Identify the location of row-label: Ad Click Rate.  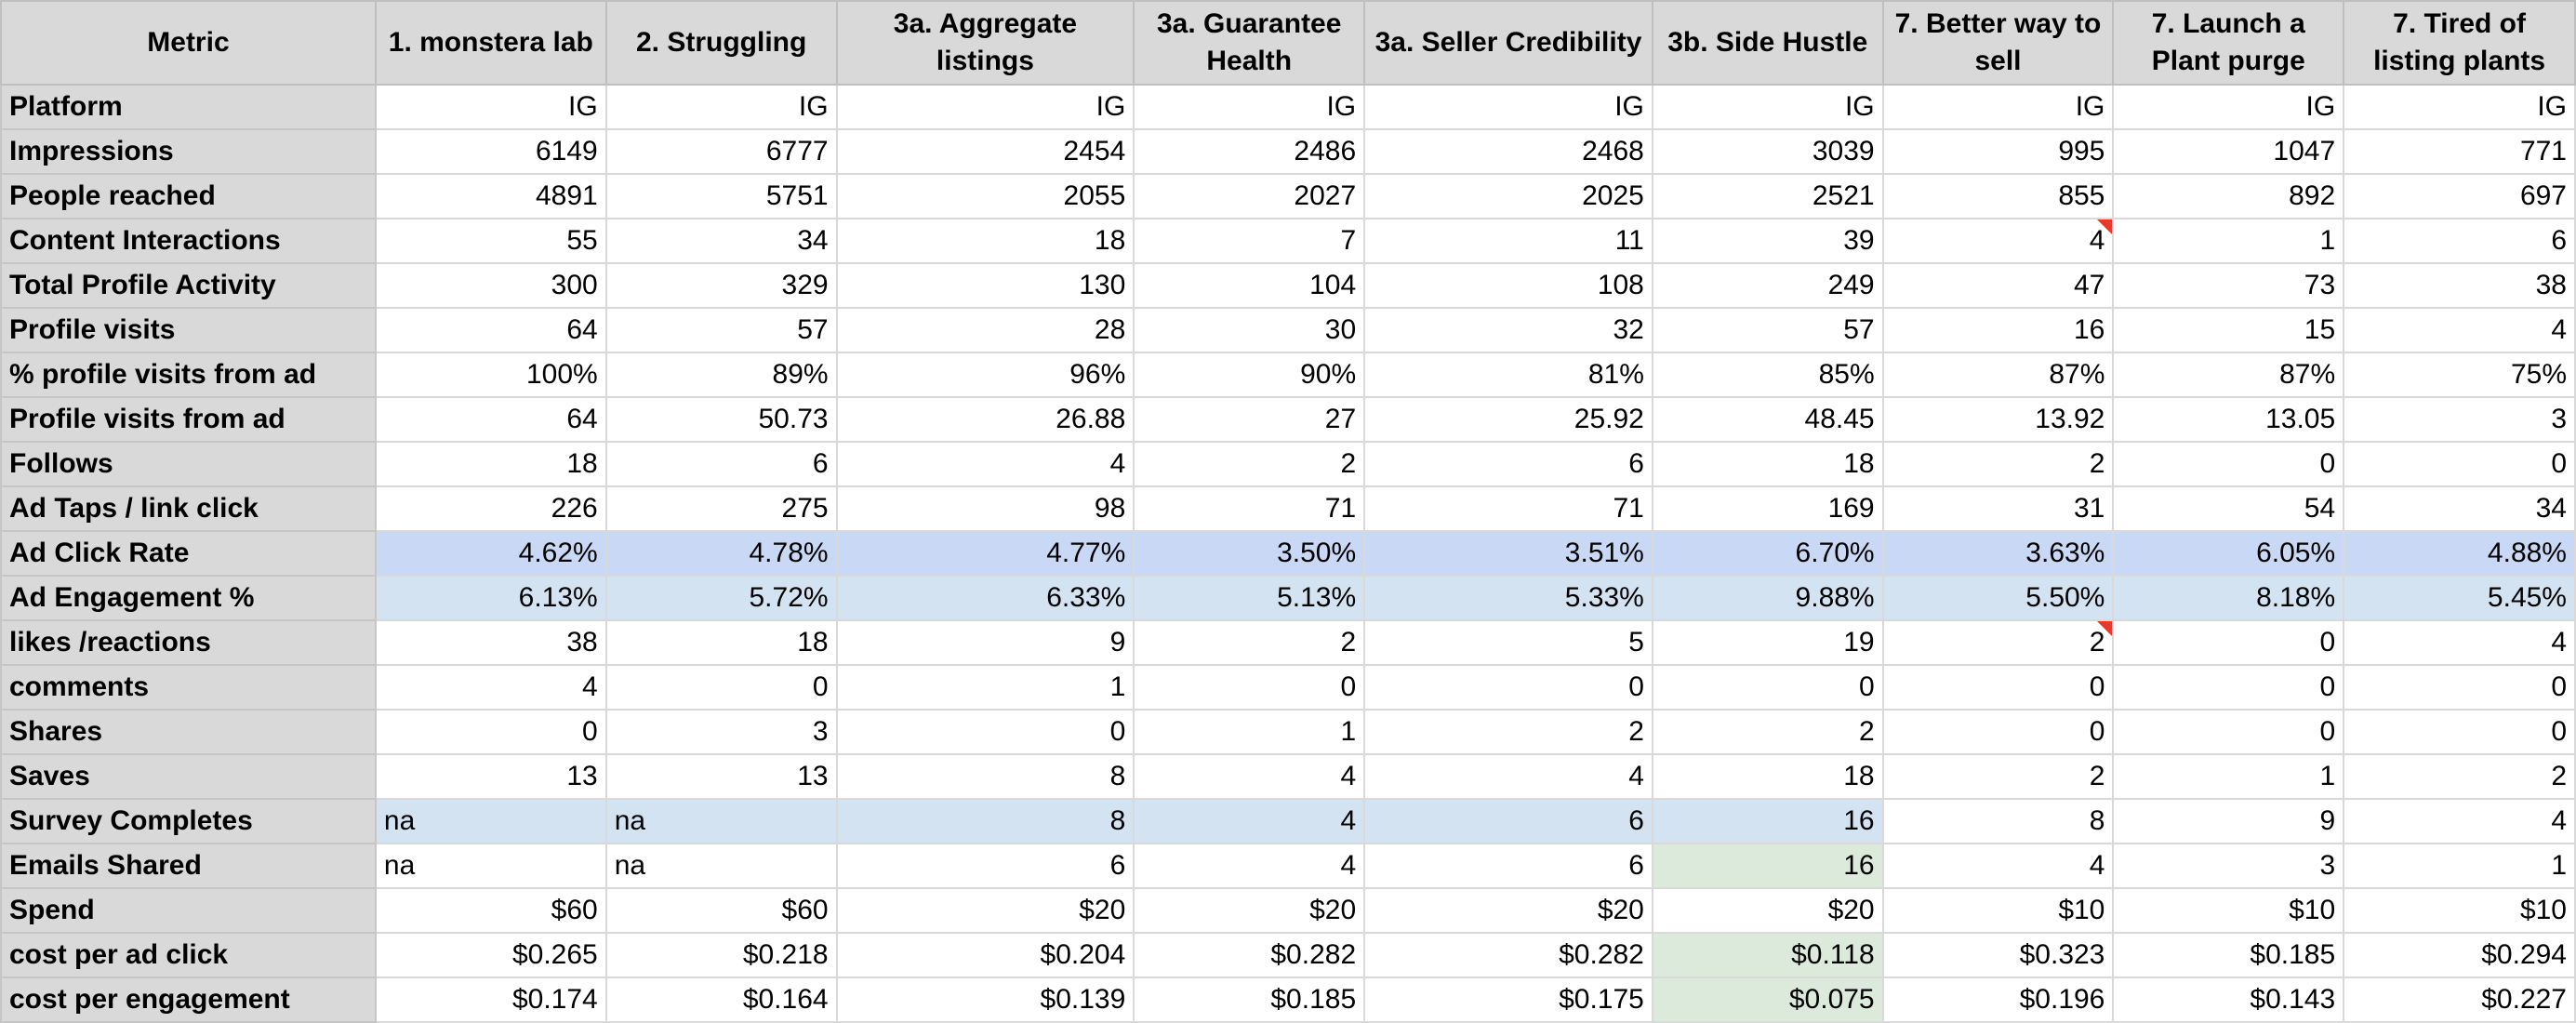
(188, 553).